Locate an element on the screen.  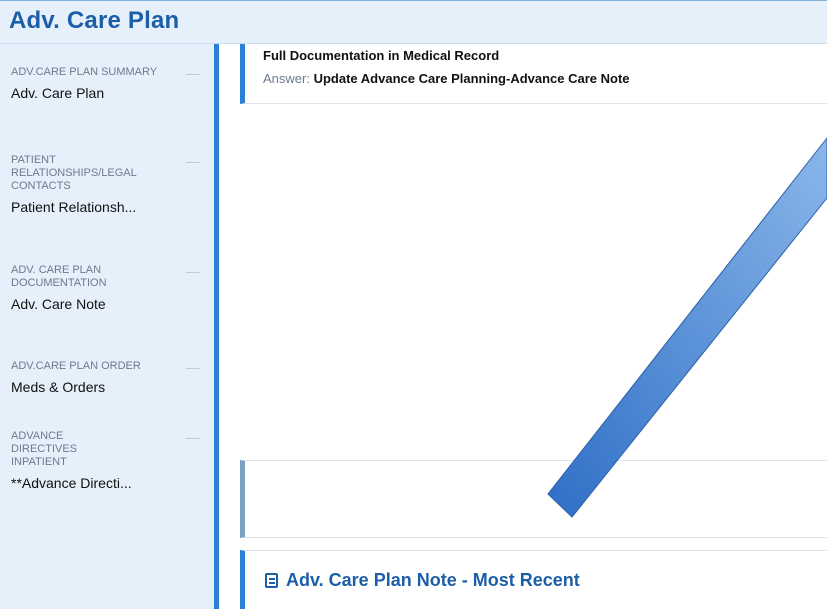
note-icon is located at coordinates (271, 580).